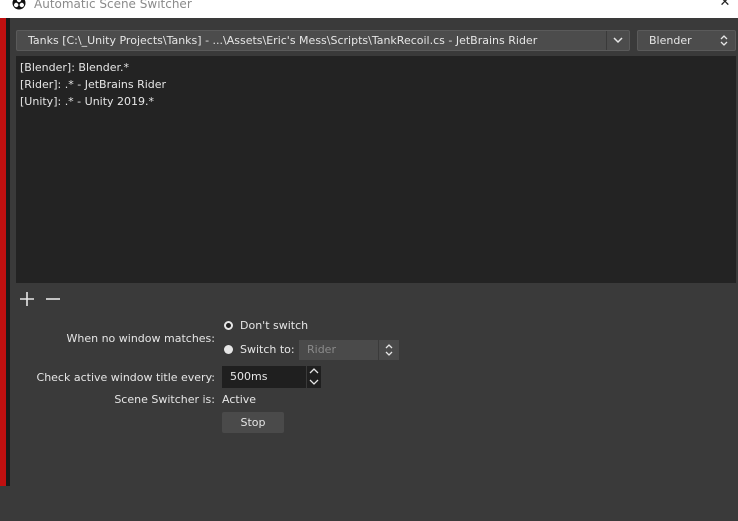 Image resolution: width=738 pixels, height=521 pixels. What do you see at coordinates (164, 399) in the screenshot?
I see `status-label: Scene Switcher is:` at bounding box center [164, 399].